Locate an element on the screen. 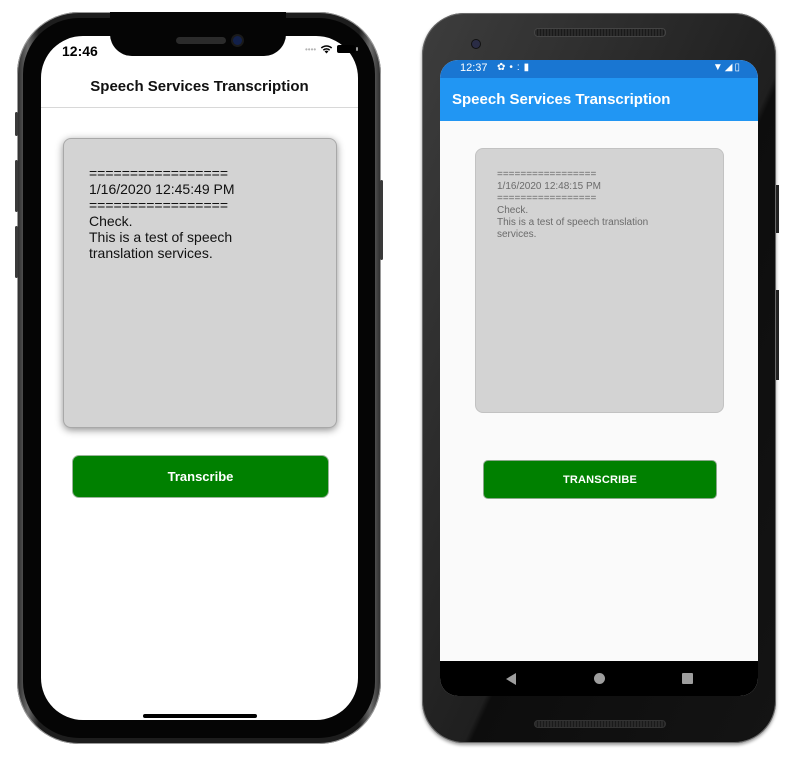  app-bar: Speech Services Transcription is located at coordinates (599, 99).